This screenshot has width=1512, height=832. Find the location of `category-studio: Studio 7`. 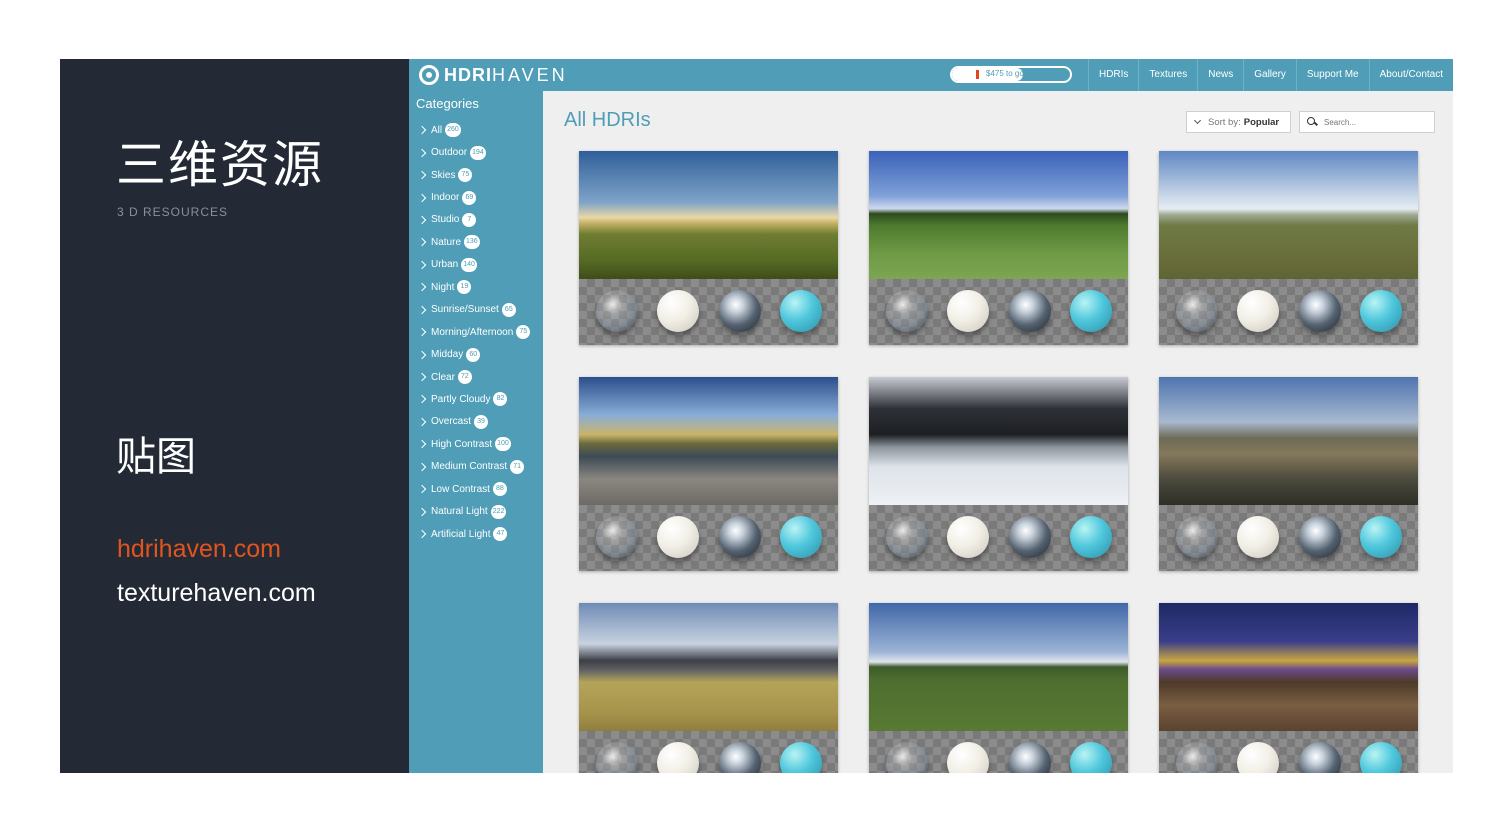

category-studio: Studio 7 is located at coordinates (480, 220).